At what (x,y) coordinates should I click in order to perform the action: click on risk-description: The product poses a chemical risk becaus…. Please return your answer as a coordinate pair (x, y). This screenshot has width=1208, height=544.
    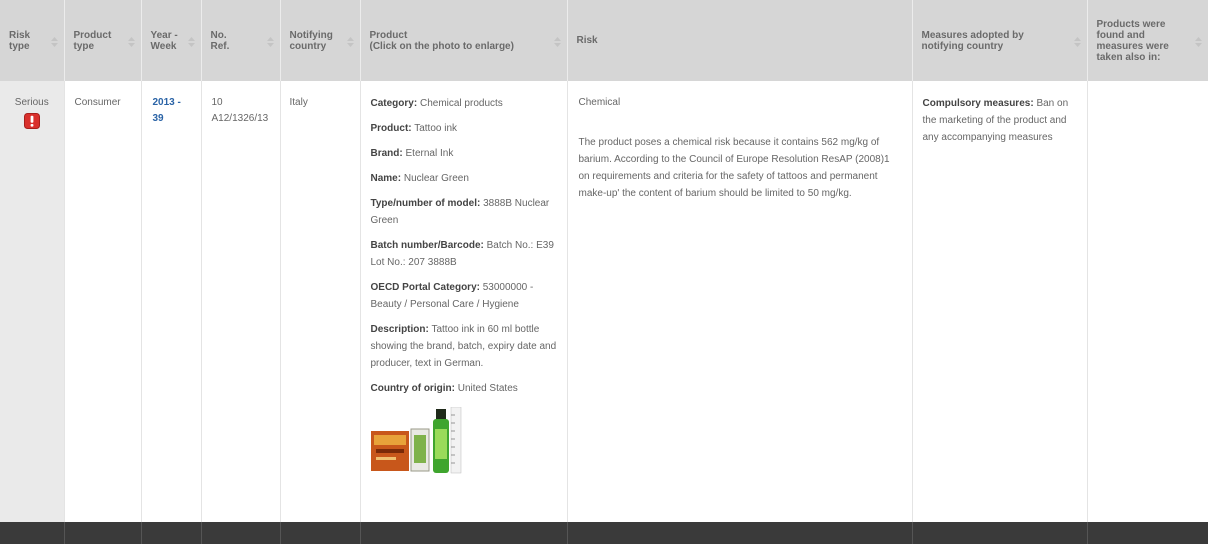
    Looking at the image, I should click on (734, 168).